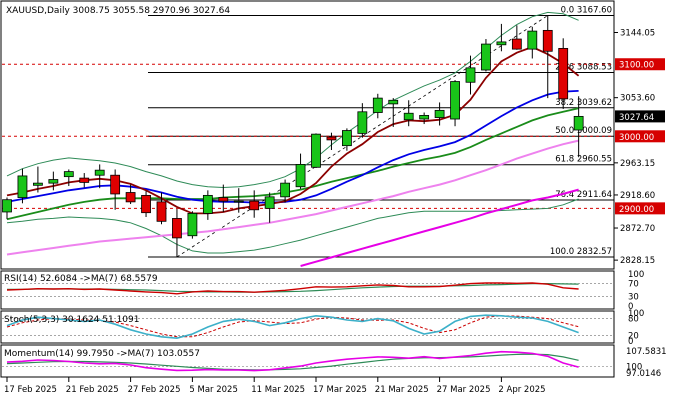  I want to click on rsi-tick-label: 30, so click(633, 297).